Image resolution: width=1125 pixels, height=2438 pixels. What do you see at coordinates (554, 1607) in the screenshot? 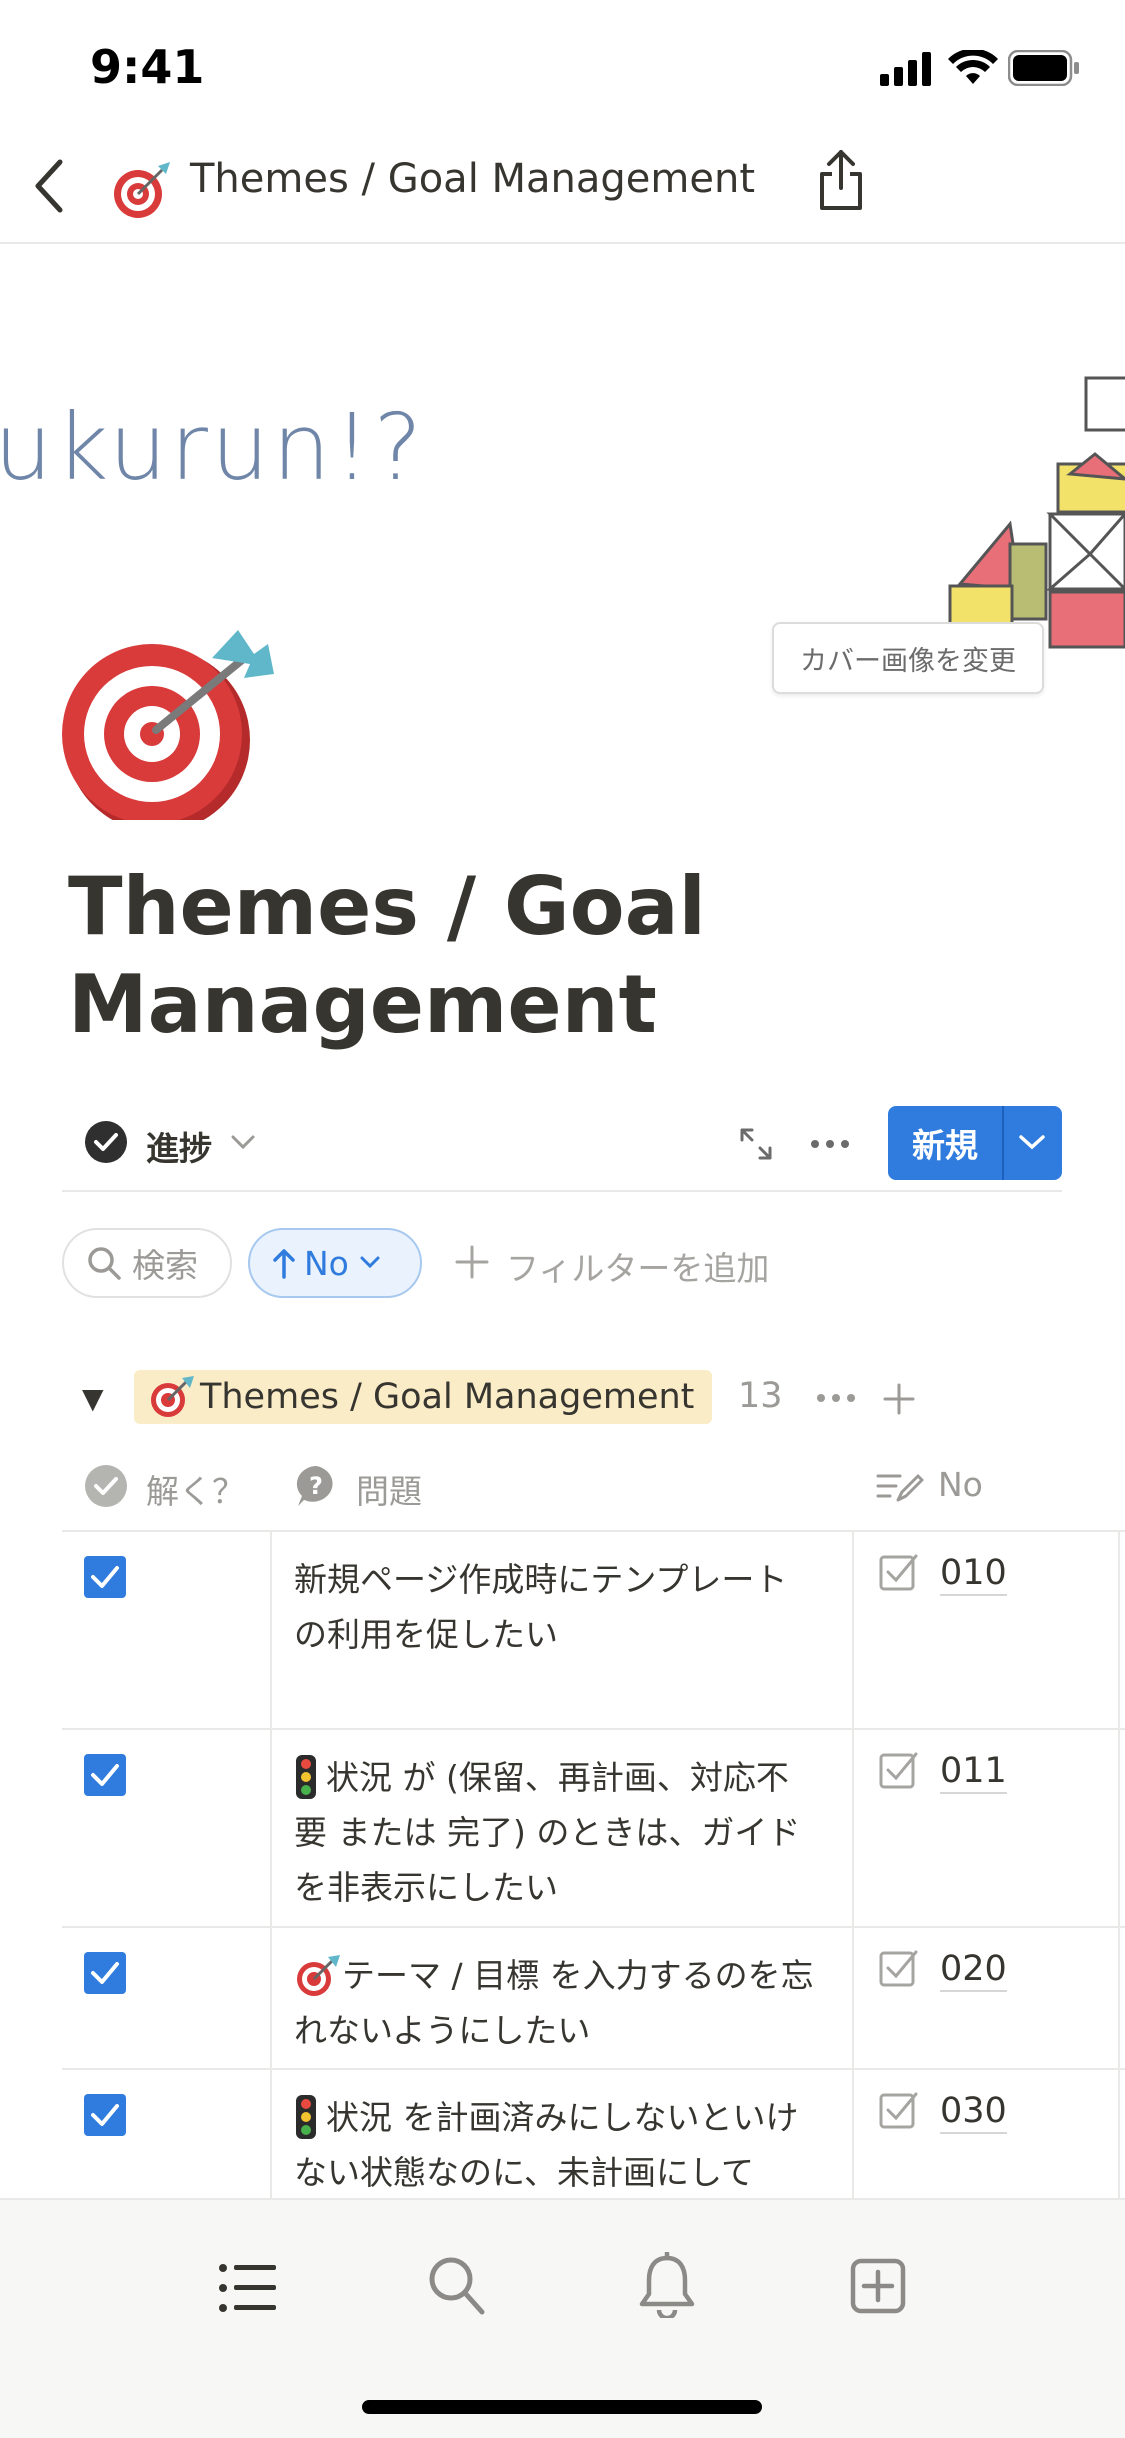
I see `problem-cell: 新規ページ作成時にテンプレートの利用を促したい` at bounding box center [554, 1607].